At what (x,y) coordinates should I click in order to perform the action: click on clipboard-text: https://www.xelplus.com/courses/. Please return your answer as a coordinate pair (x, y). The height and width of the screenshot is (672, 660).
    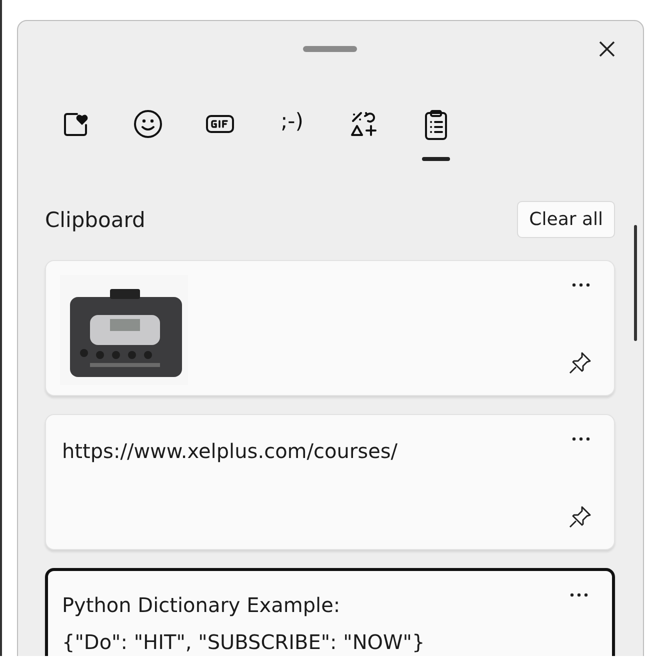
    Looking at the image, I should click on (230, 451).